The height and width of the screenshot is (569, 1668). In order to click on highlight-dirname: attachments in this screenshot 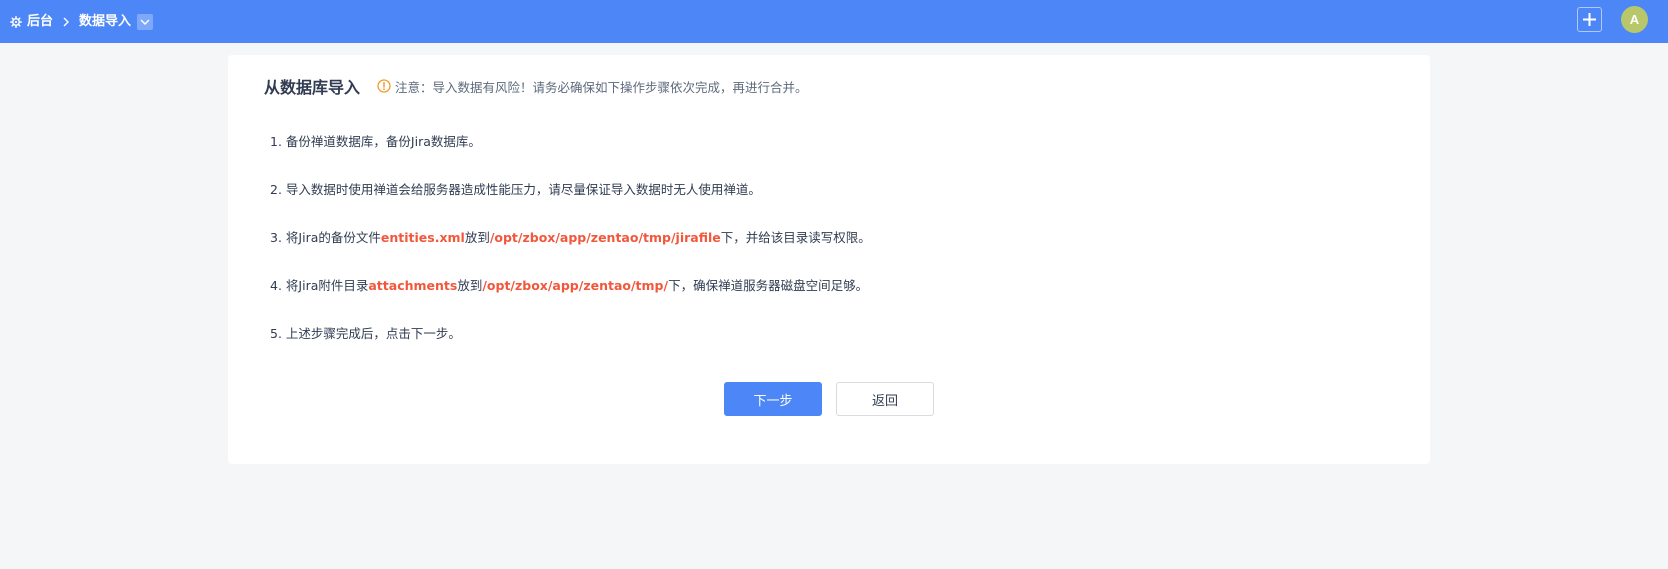, I will do `click(413, 285)`.